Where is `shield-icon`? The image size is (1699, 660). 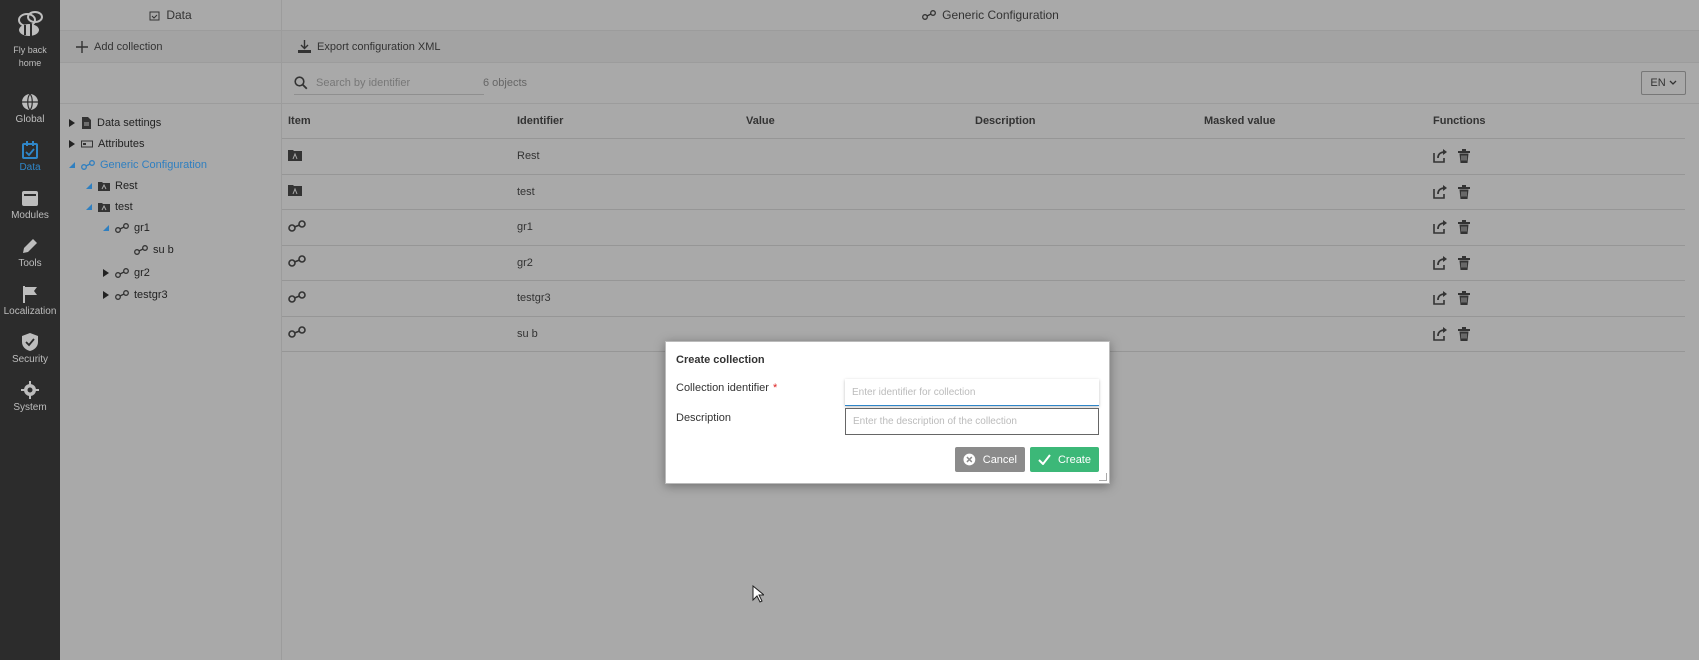 shield-icon is located at coordinates (30, 342).